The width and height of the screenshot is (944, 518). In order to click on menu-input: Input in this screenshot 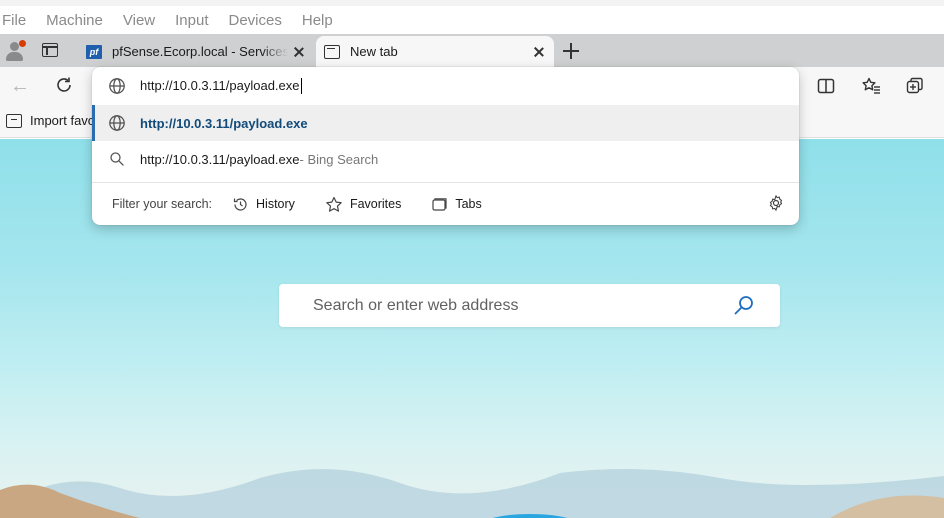, I will do `click(191, 20)`.